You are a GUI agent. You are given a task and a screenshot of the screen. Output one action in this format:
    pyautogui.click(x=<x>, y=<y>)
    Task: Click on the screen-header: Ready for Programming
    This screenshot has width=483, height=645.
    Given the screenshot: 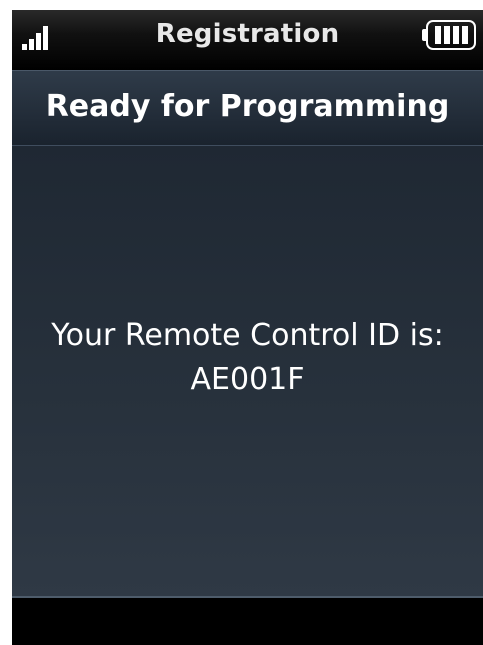 What is the action you would take?
    pyautogui.click(x=247, y=108)
    